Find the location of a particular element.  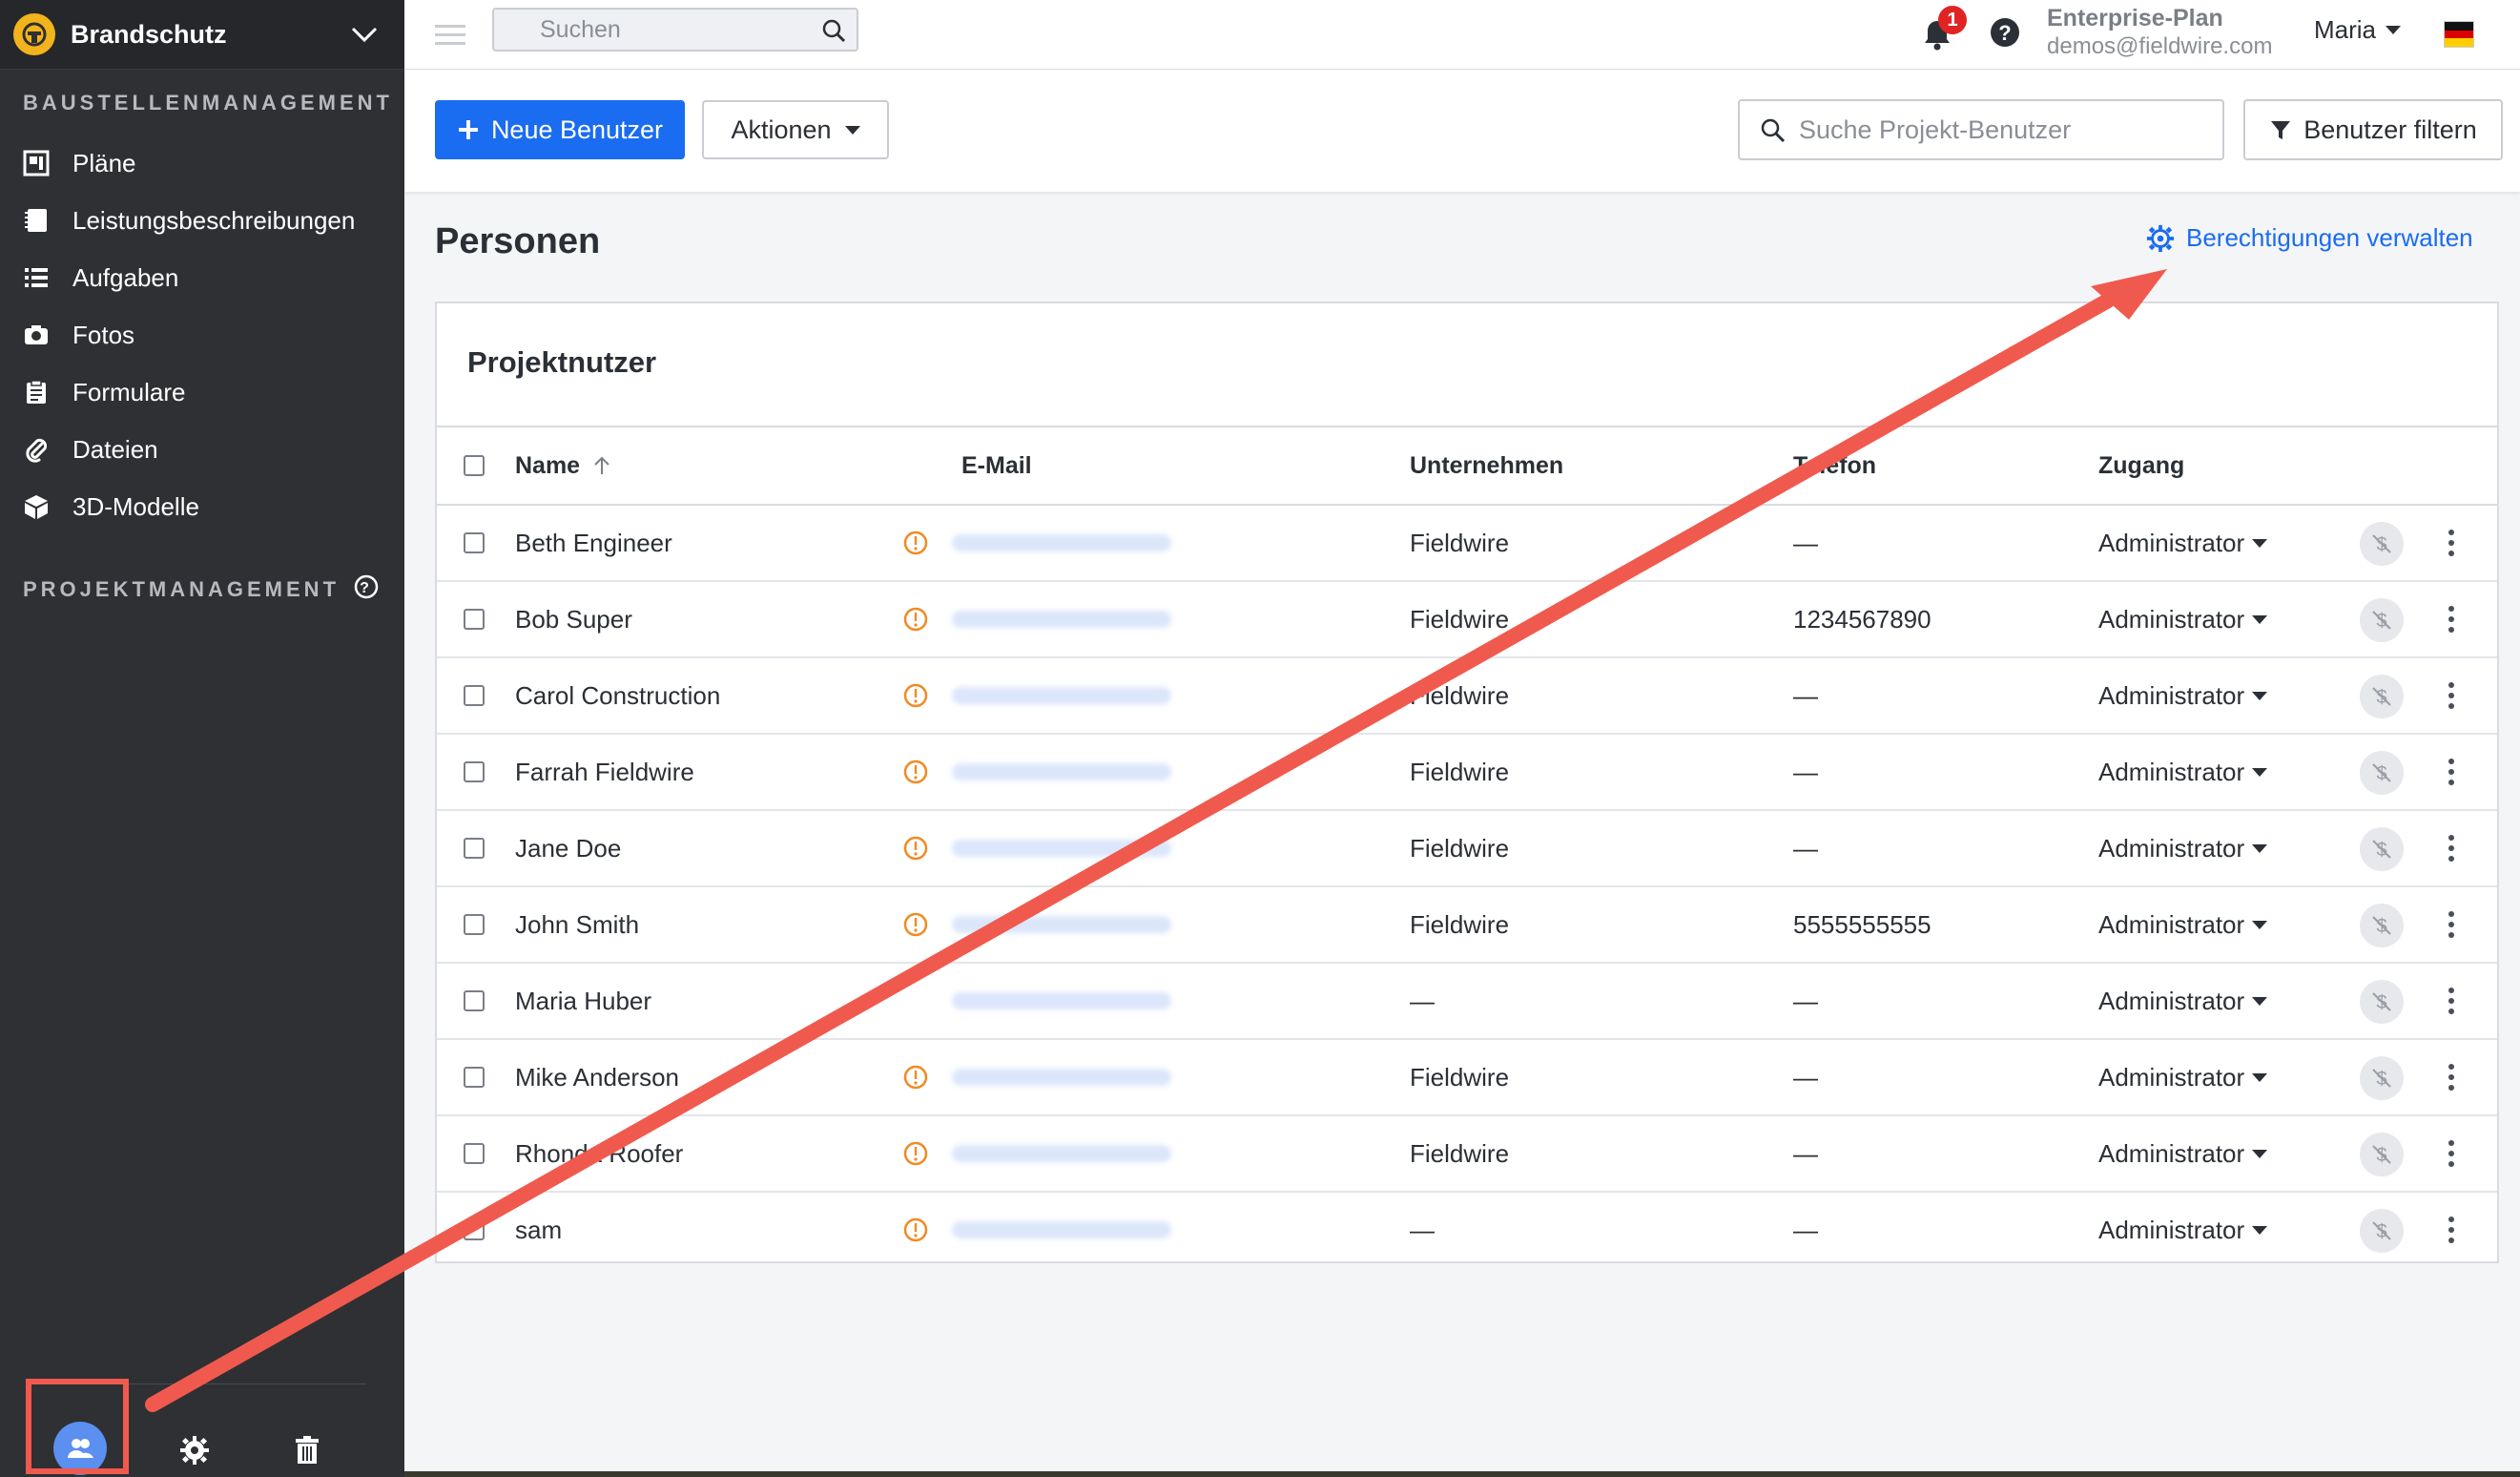

settings-button is located at coordinates (195, 1450).